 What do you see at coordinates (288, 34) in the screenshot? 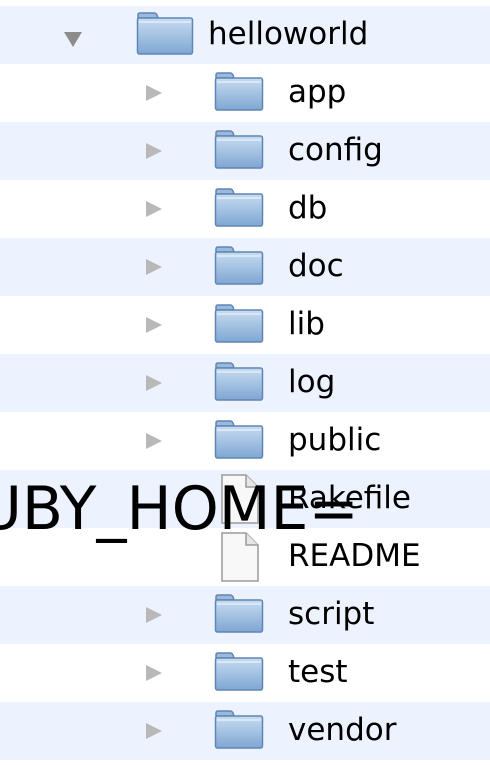
I see `tree-item-label: helloworld` at bounding box center [288, 34].